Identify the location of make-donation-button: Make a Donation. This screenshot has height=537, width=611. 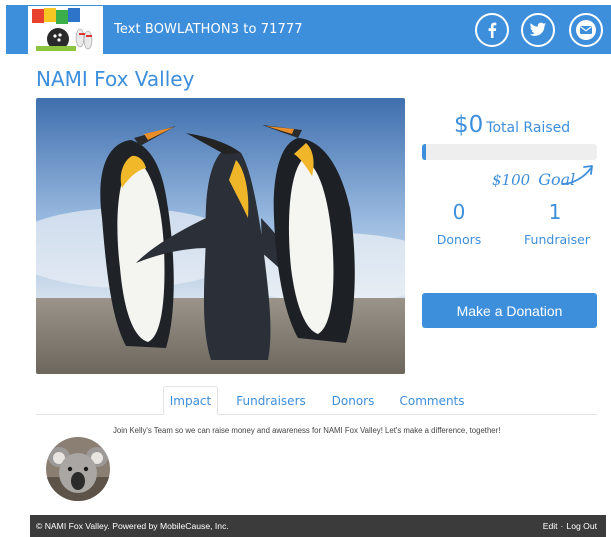
(509, 310).